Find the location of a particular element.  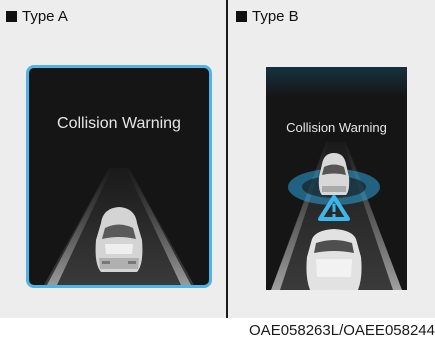

type-b-label: Type B is located at coordinates (267, 16).